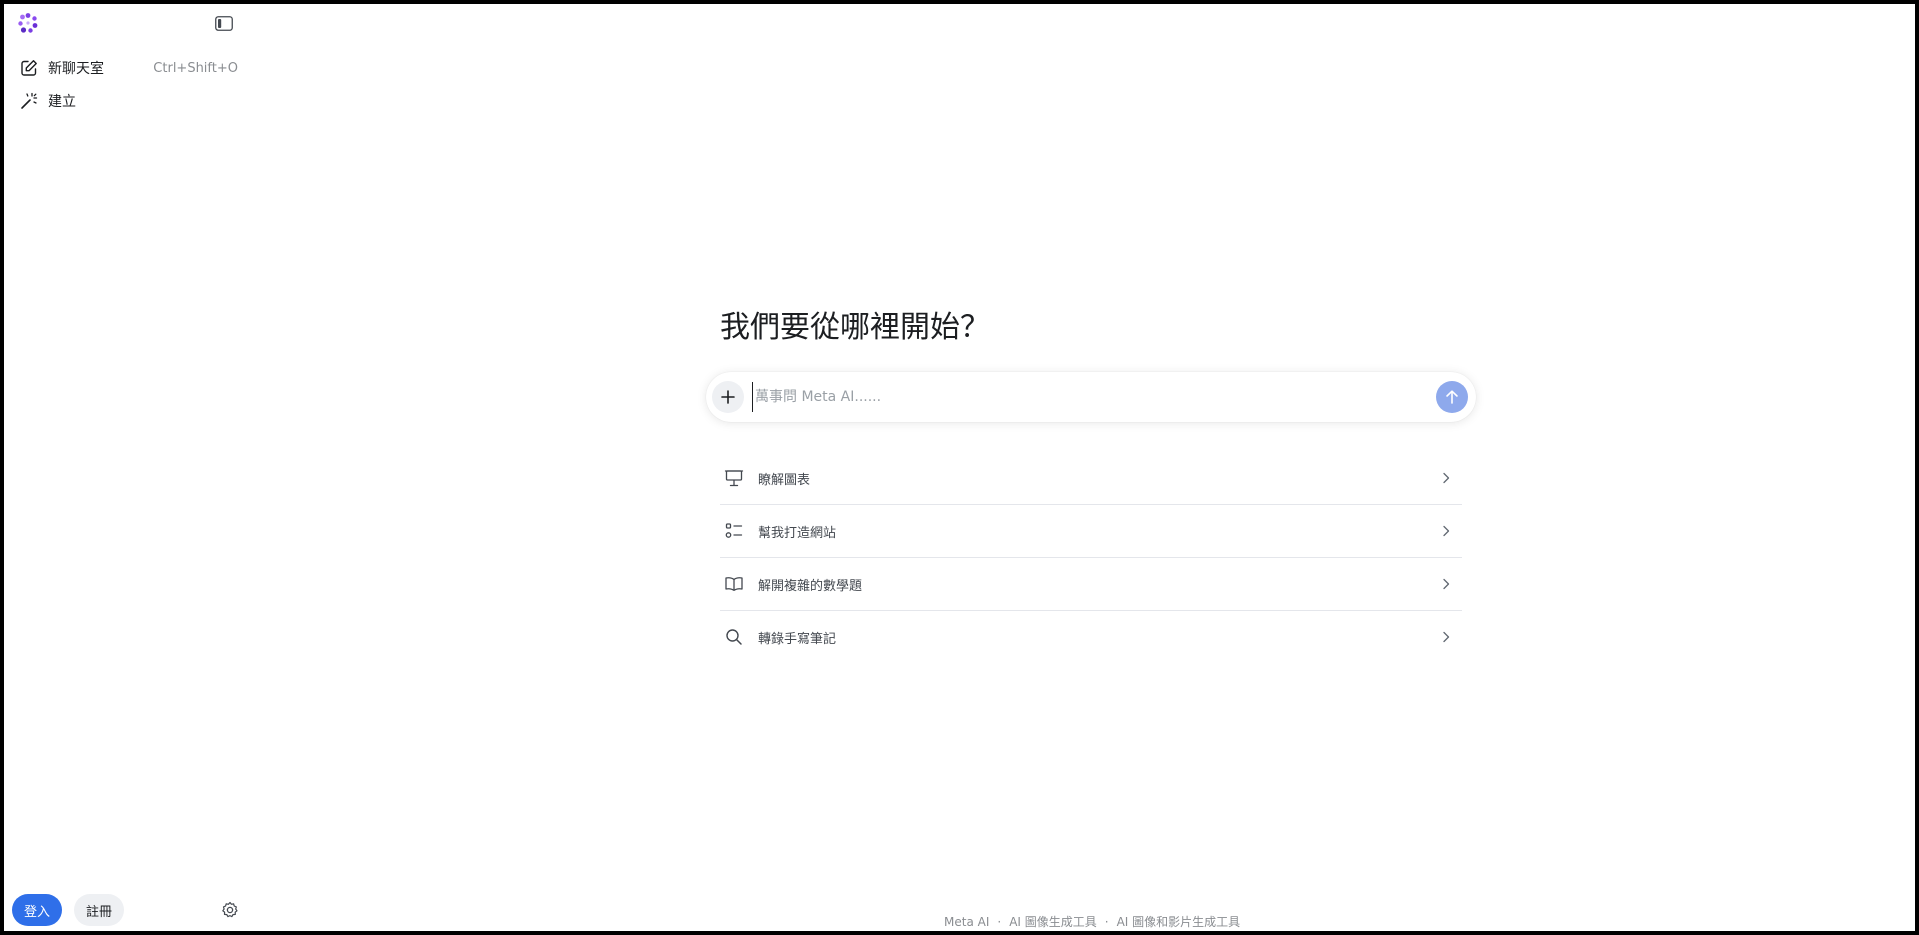  Describe the element at coordinates (855, 327) in the screenshot. I see `page-title: 我們要從哪裡開始？` at that location.